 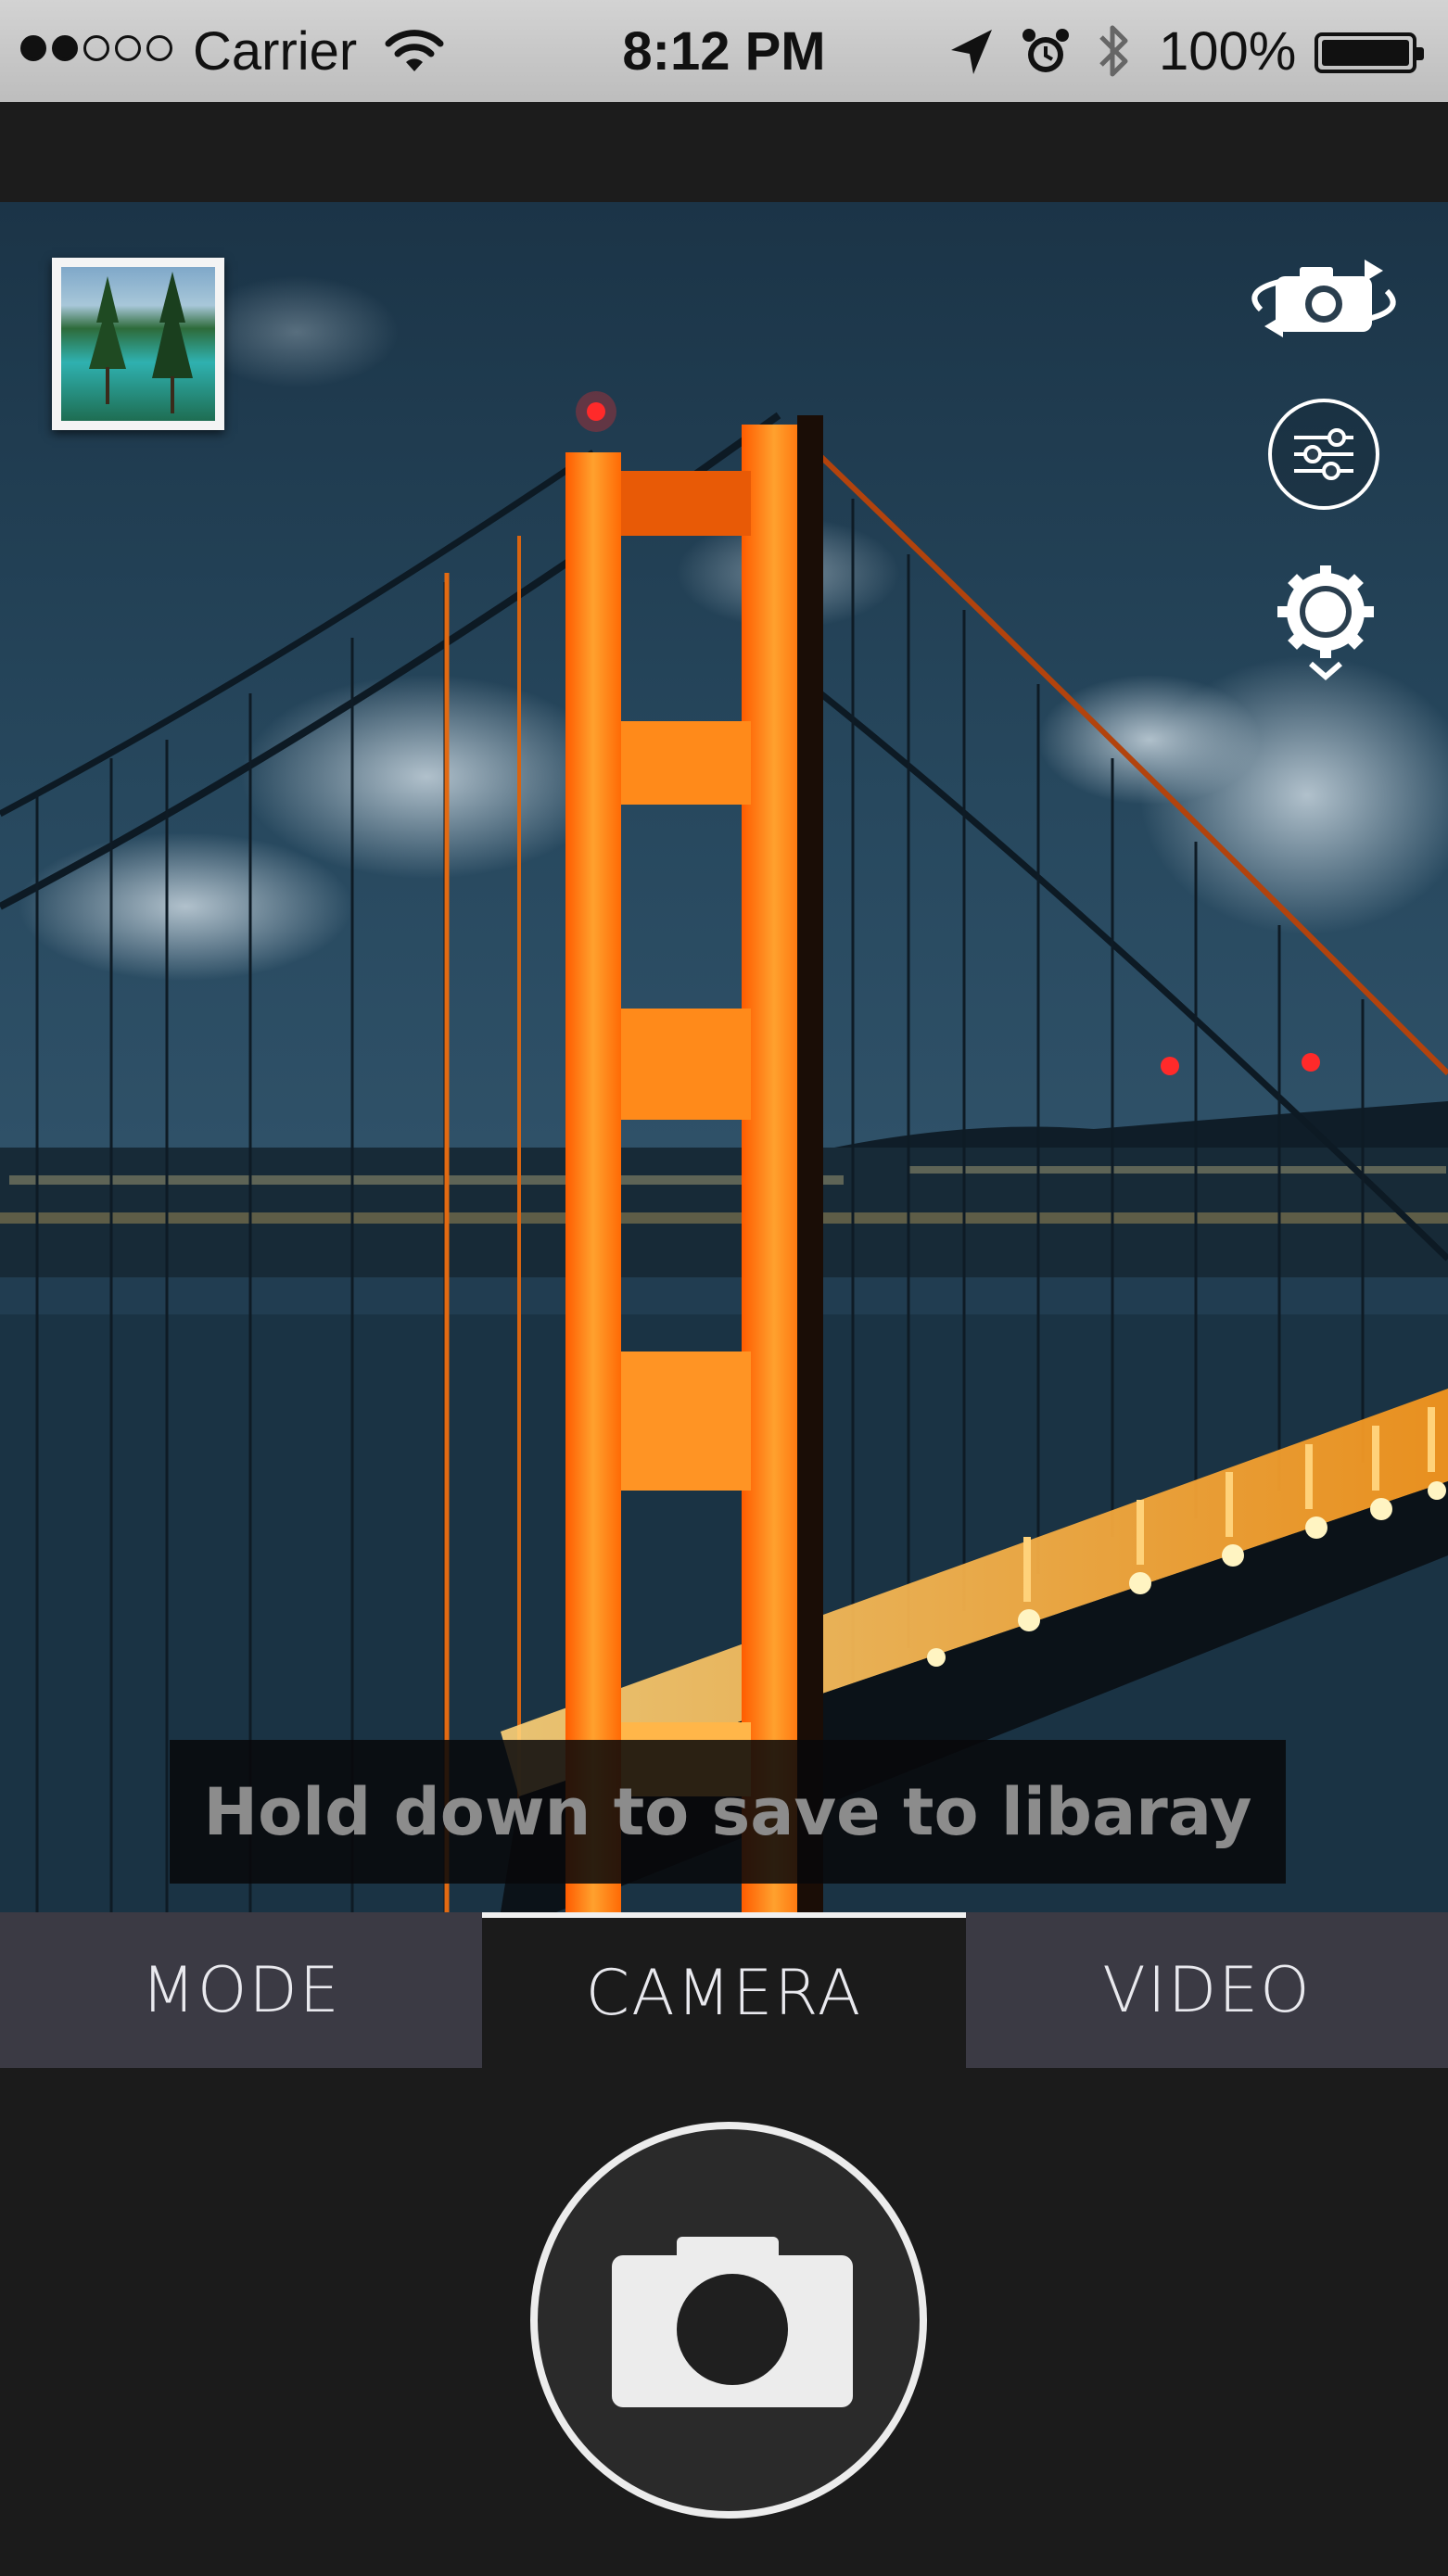 What do you see at coordinates (972, 58) in the screenshot?
I see `location-arrow-icon` at bounding box center [972, 58].